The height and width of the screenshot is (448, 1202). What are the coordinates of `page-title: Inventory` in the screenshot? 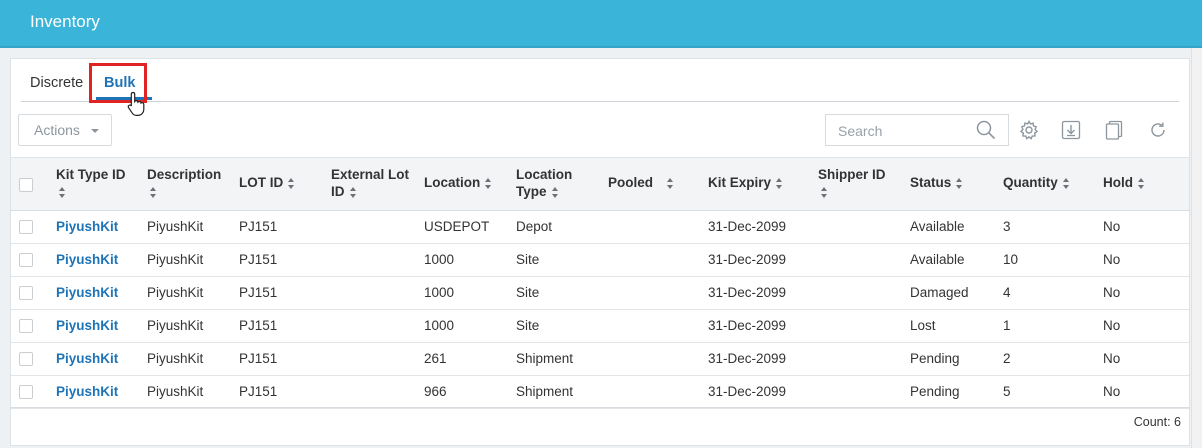 It's located at (65, 21).